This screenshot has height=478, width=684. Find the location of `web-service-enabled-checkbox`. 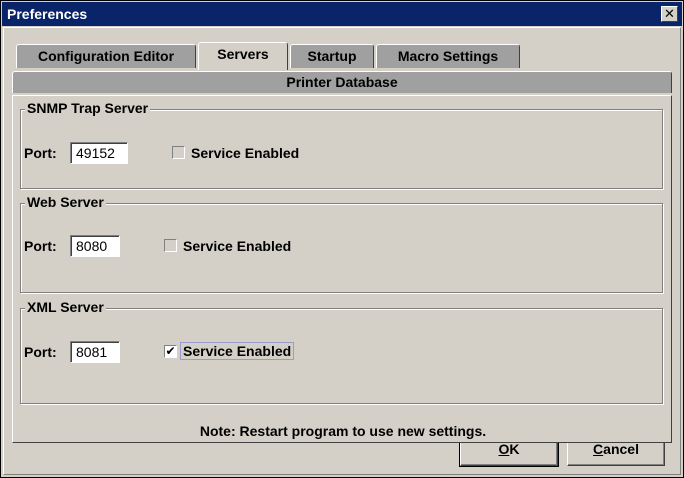

web-service-enabled-checkbox is located at coordinates (170, 245).